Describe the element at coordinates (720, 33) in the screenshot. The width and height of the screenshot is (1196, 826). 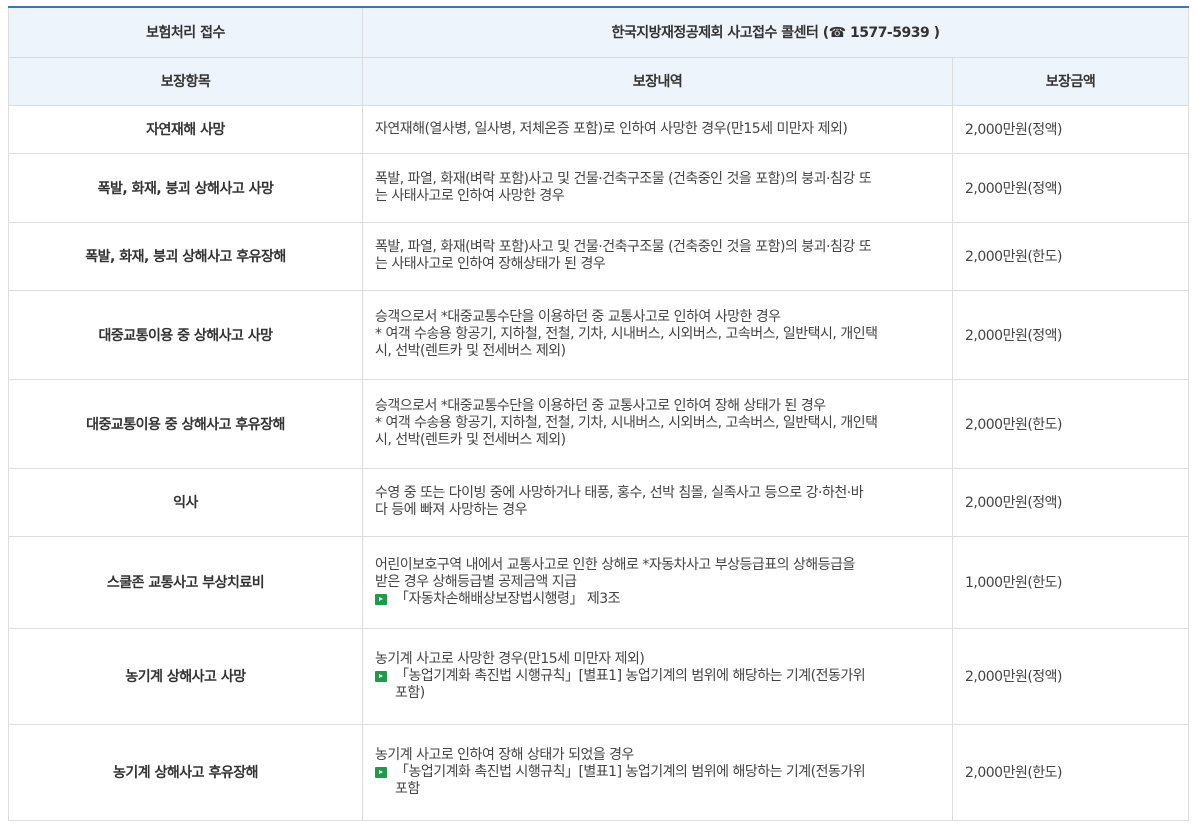
I see `callcenter-prefix: 한국지방재정공제회 사고접수 콜센터 (` at that location.